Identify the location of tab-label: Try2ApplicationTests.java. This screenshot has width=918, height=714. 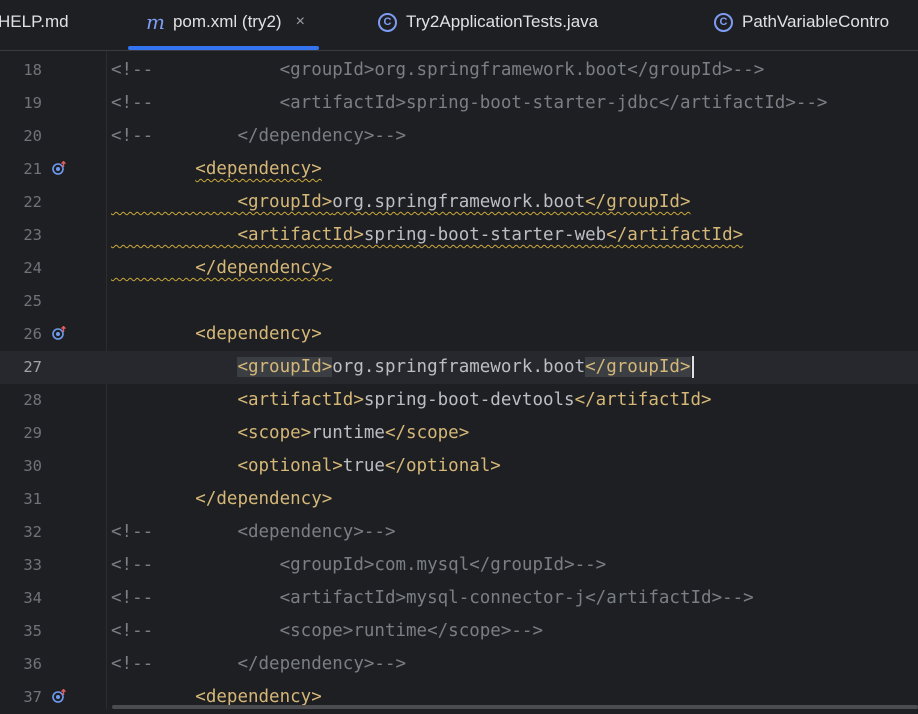
(502, 21).